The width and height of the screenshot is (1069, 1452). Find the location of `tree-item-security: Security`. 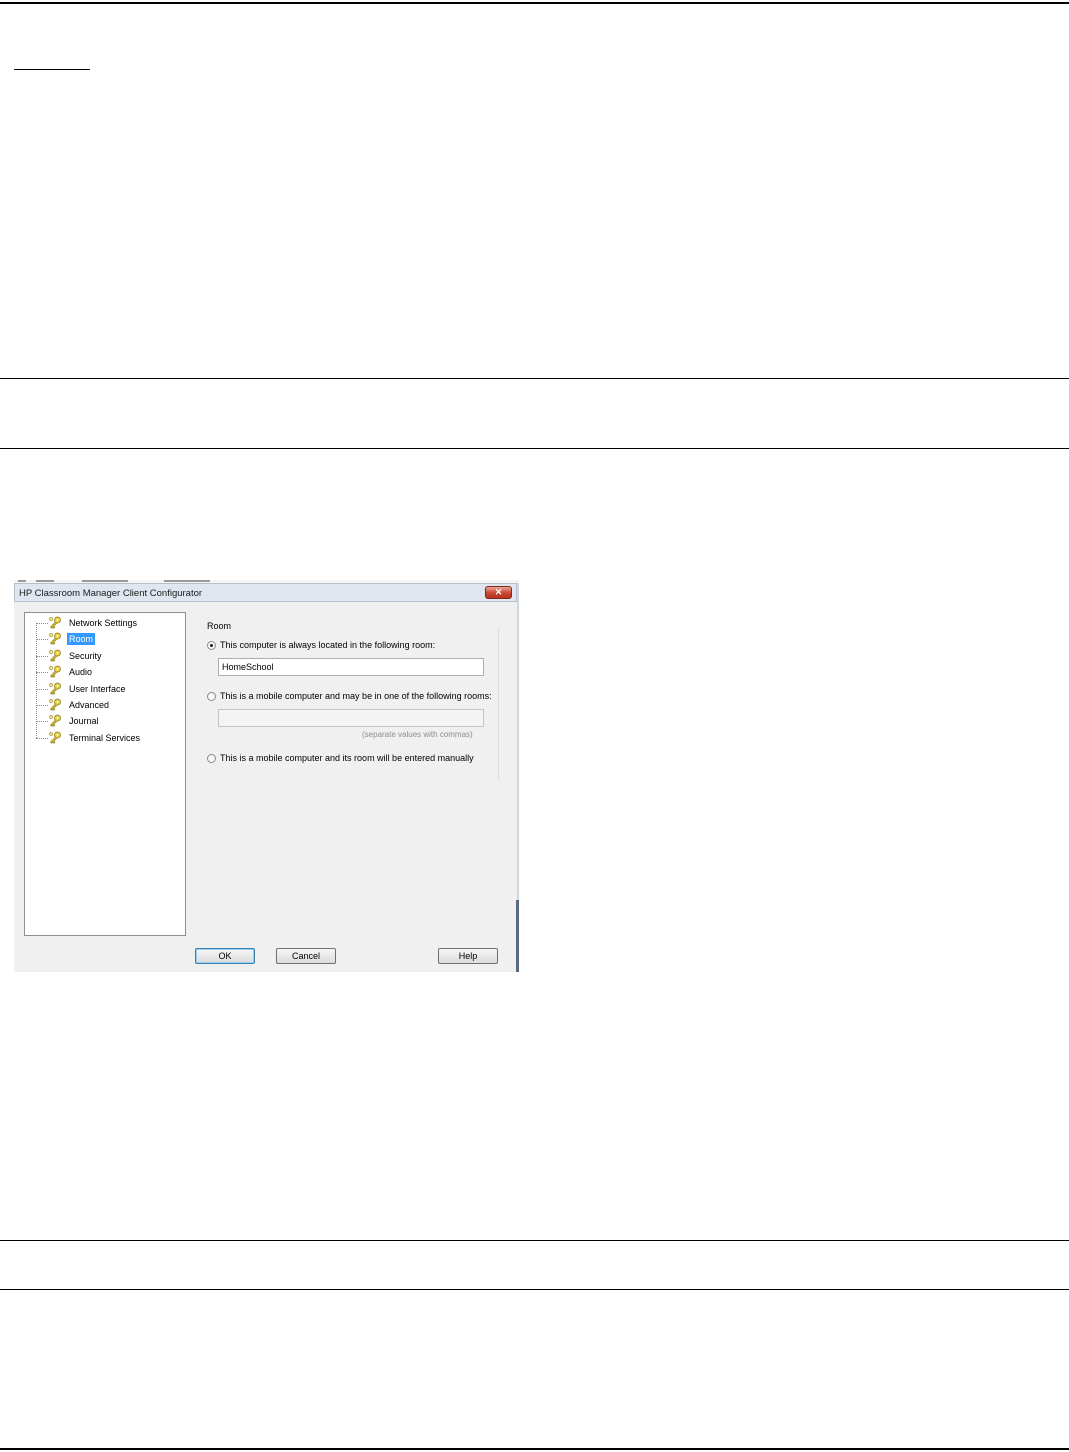

tree-item-security: Security is located at coordinates (110, 656).